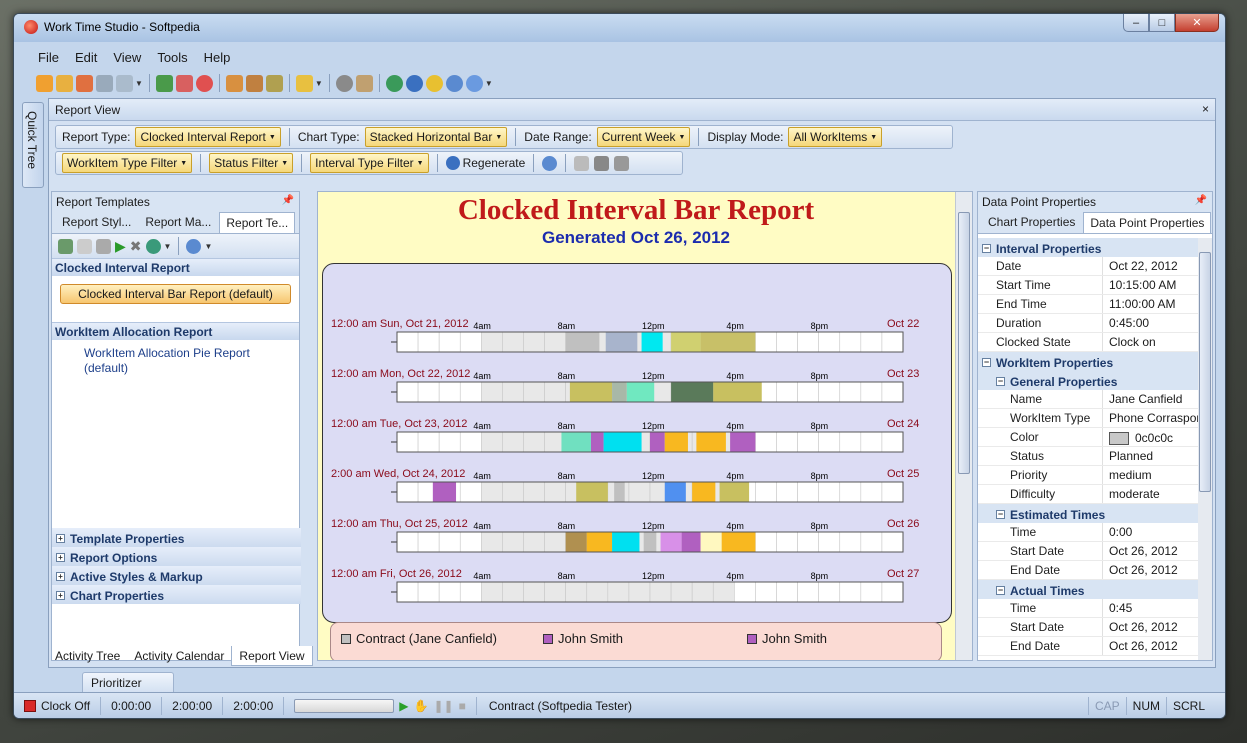 The height and width of the screenshot is (743, 1247). Describe the element at coordinates (175, 294) in the screenshot. I see `template-clocked-interval-bar: Clocked Interval Bar Report (default)` at that location.